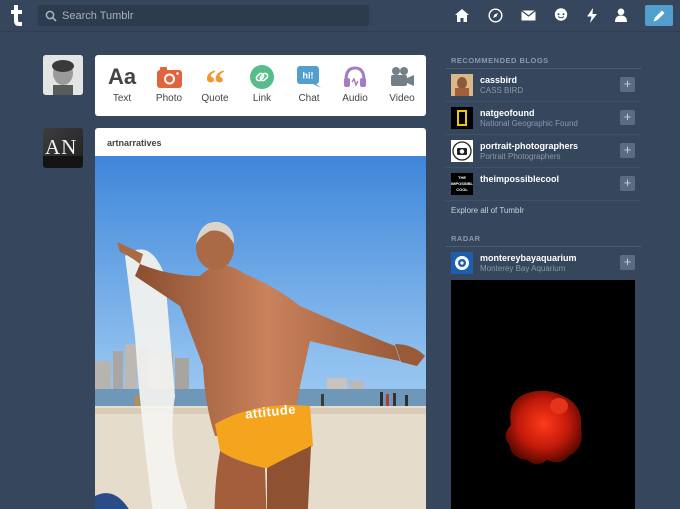 This screenshot has width=680, height=509. Describe the element at coordinates (487, 210) in the screenshot. I see `explore-all-link: Explore all of Tumblr` at that location.